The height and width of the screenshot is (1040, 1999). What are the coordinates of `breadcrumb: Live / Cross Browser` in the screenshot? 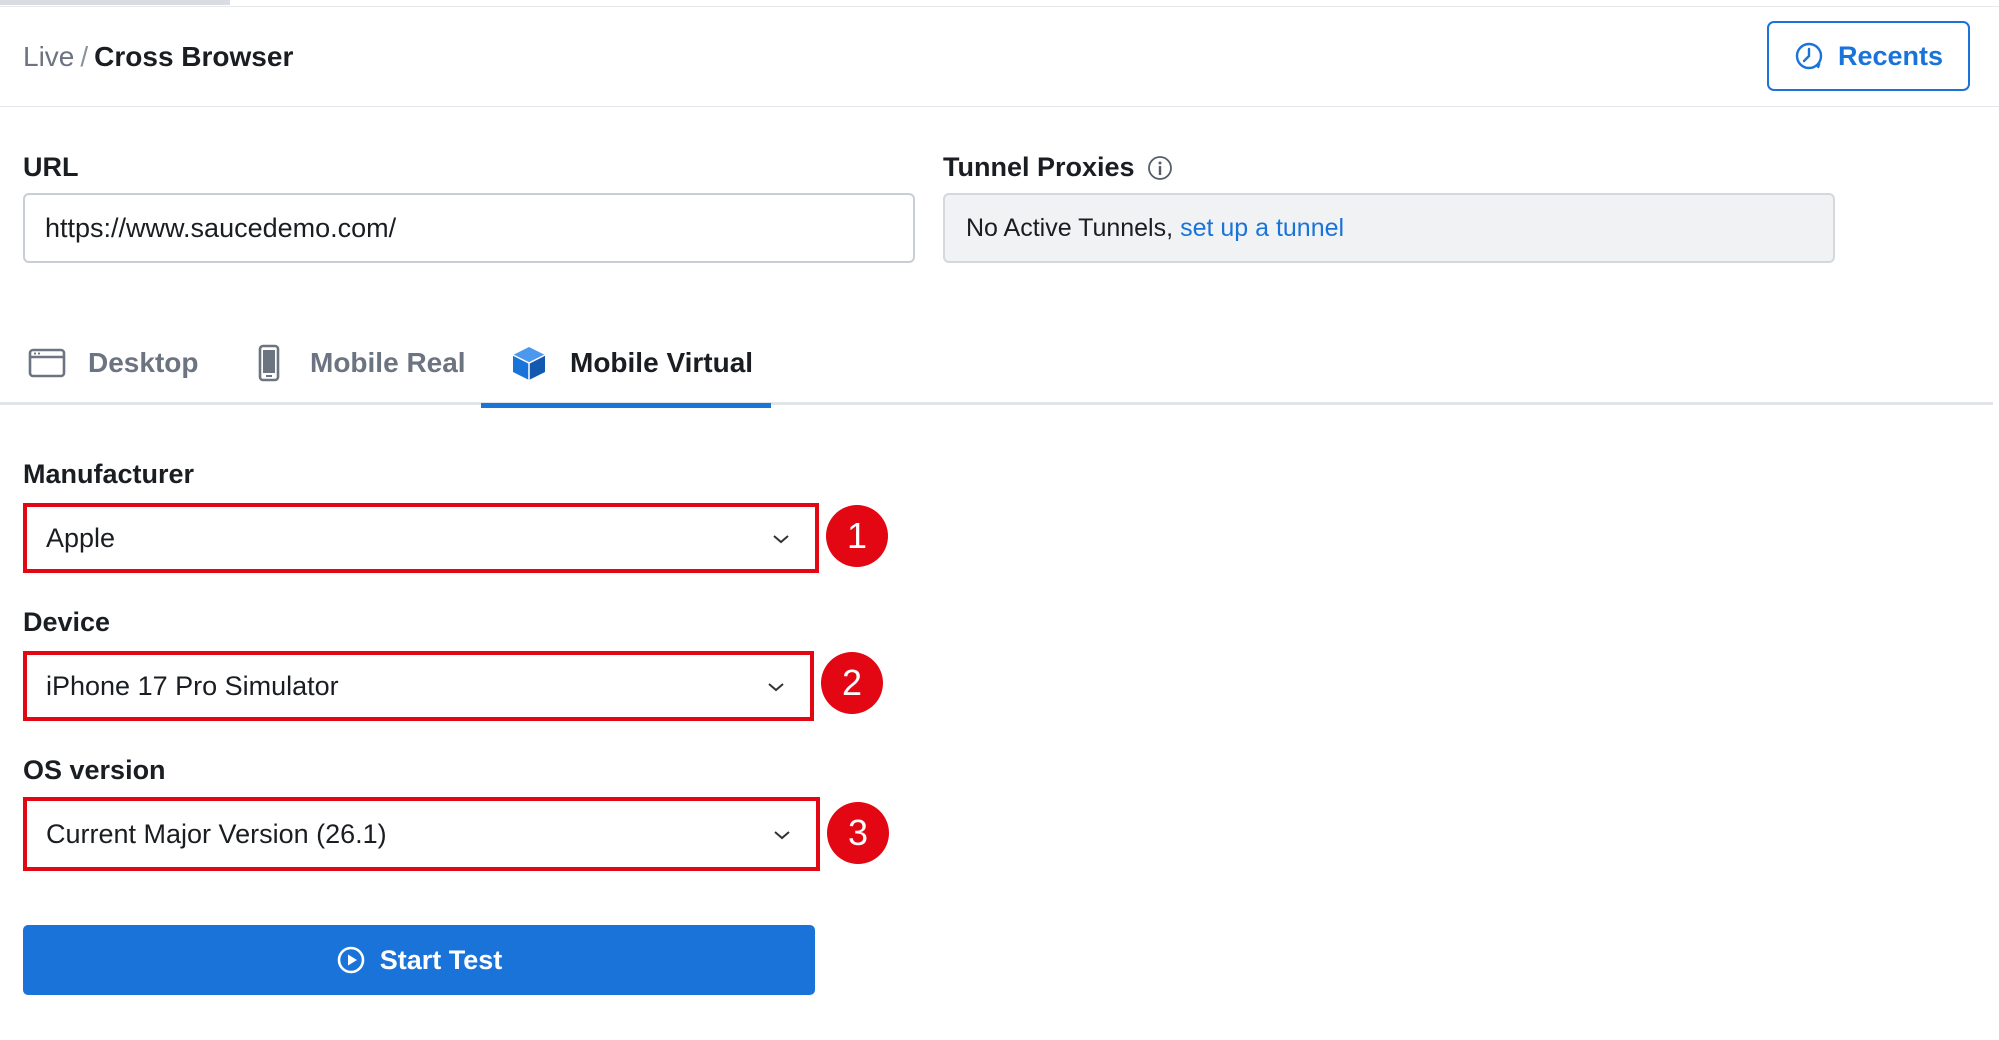 It's located at (158, 57).